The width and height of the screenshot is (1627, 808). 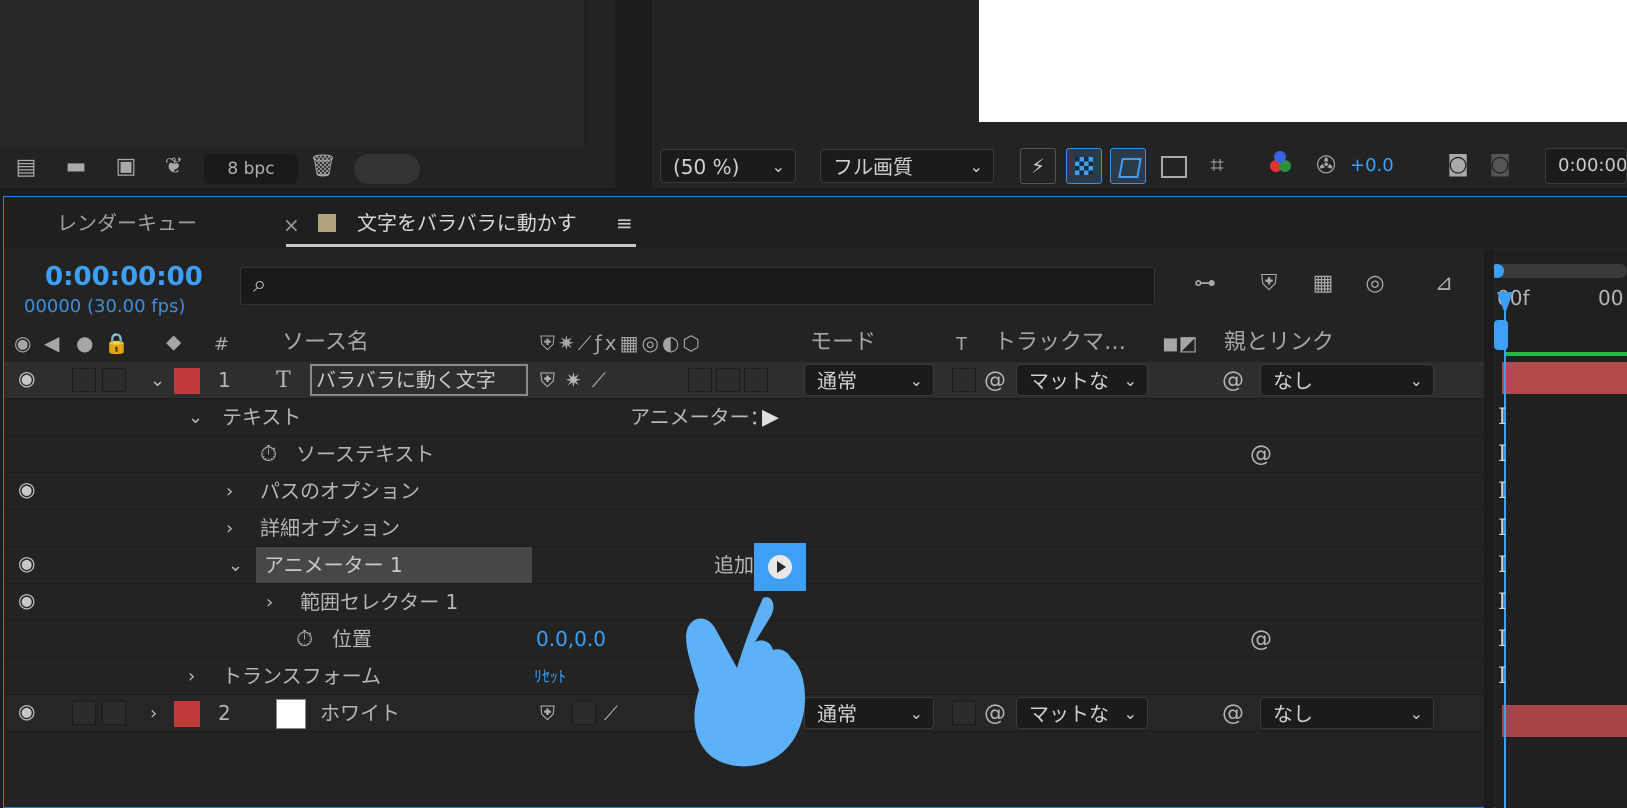 What do you see at coordinates (770, 417) in the screenshot?
I see `animator-play-icon: ▶` at bounding box center [770, 417].